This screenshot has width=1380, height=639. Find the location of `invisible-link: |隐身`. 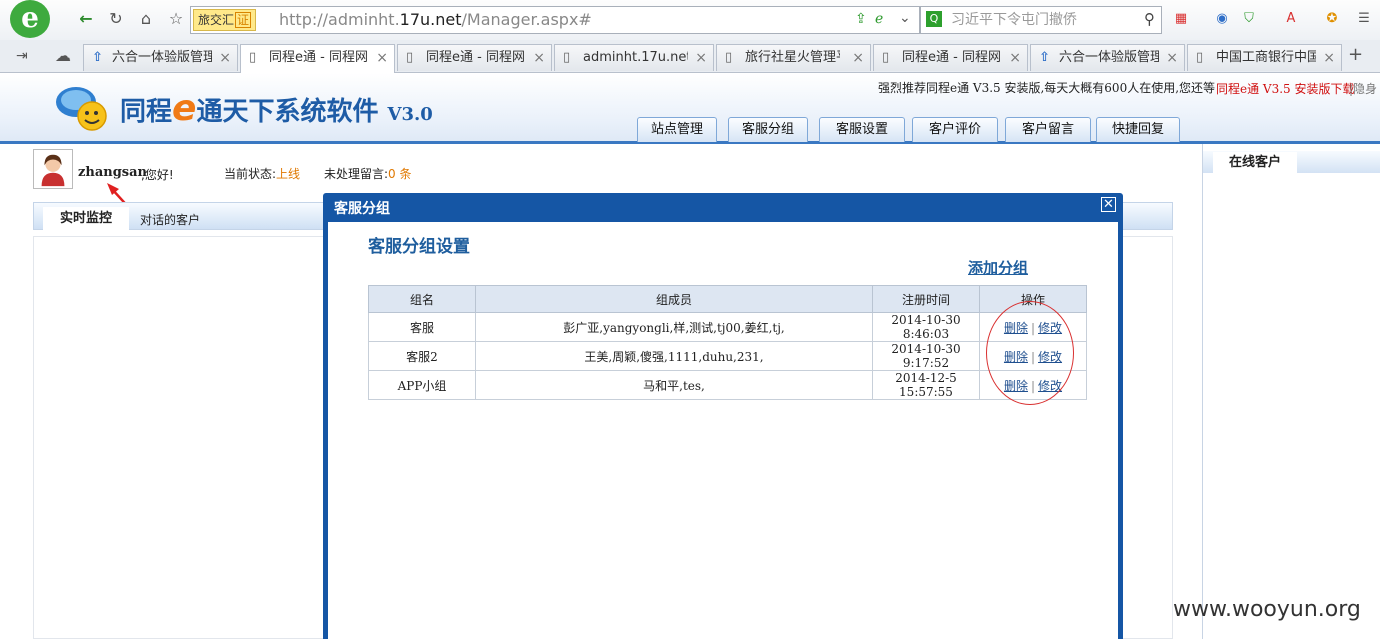

invisible-link: |隐身 is located at coordinates (1363, 88).